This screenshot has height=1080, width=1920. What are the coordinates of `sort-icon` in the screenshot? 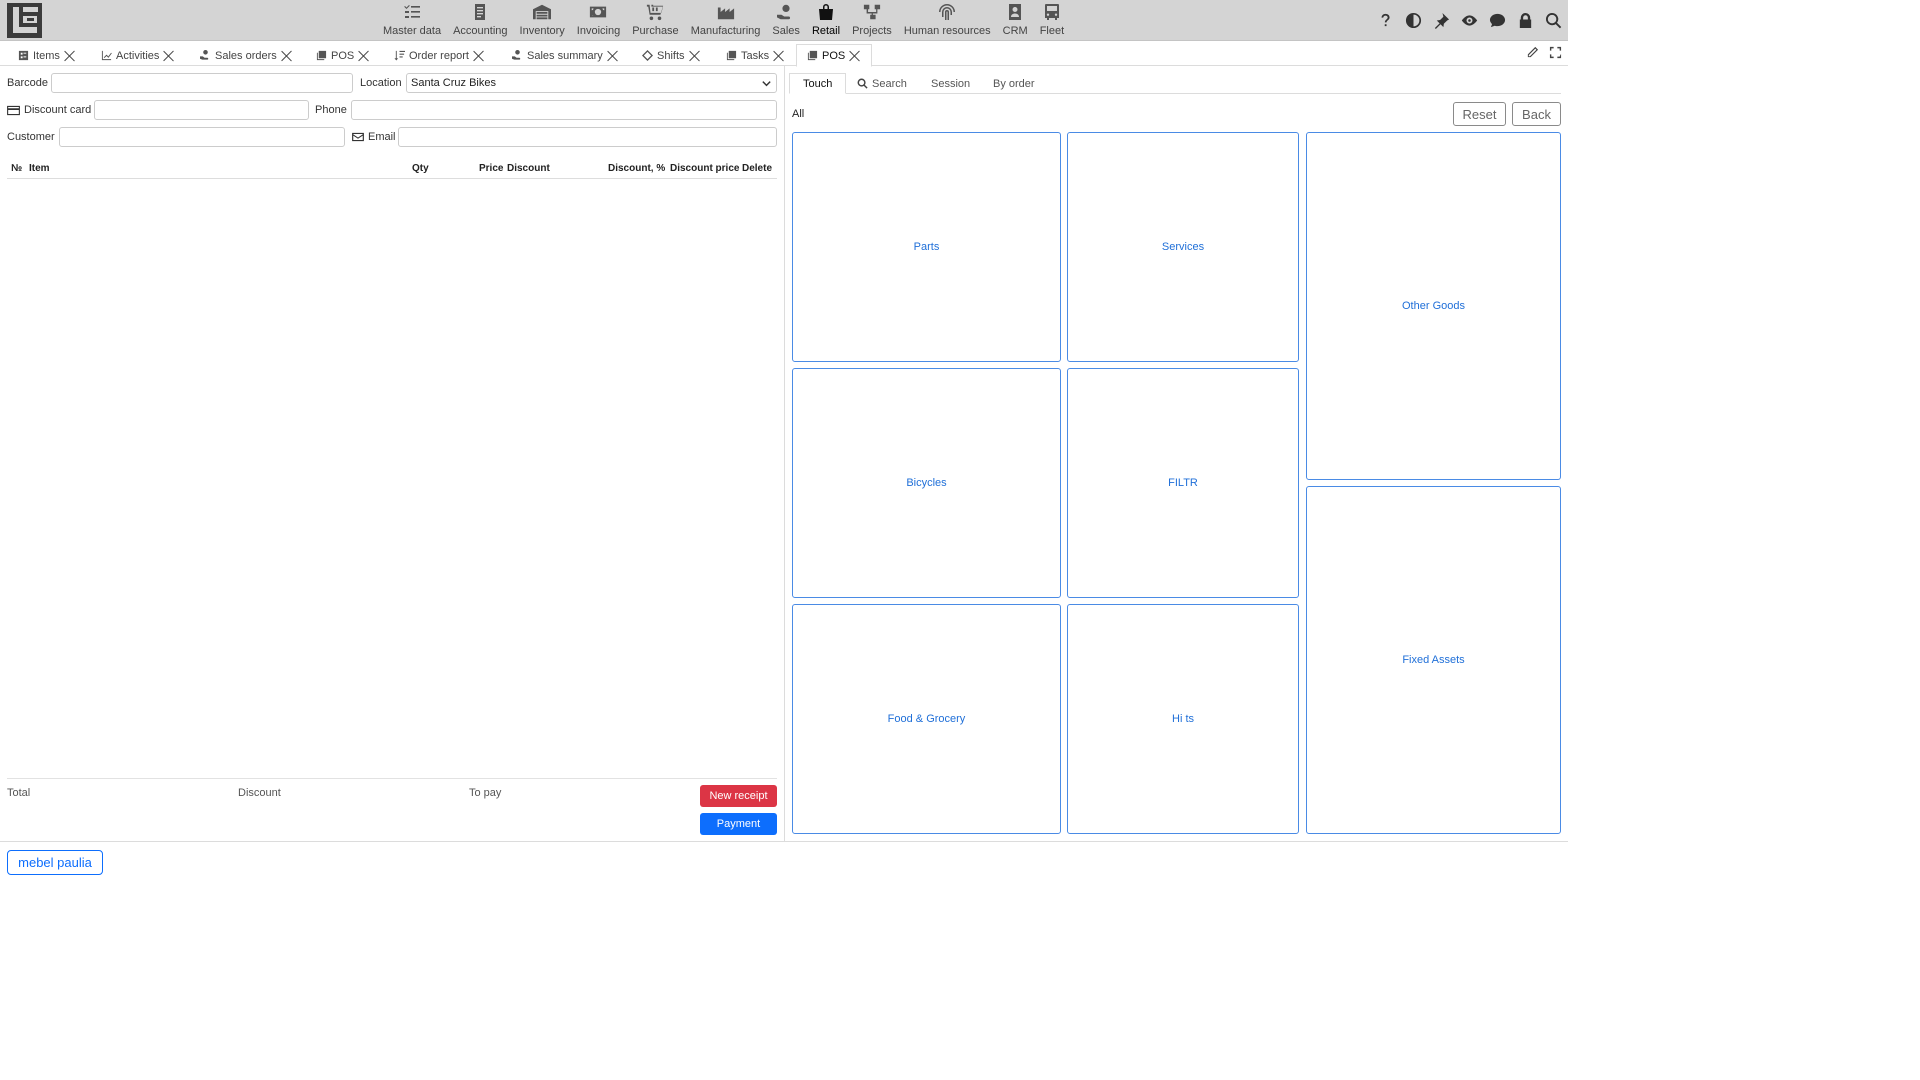 It's located at (399, 55).